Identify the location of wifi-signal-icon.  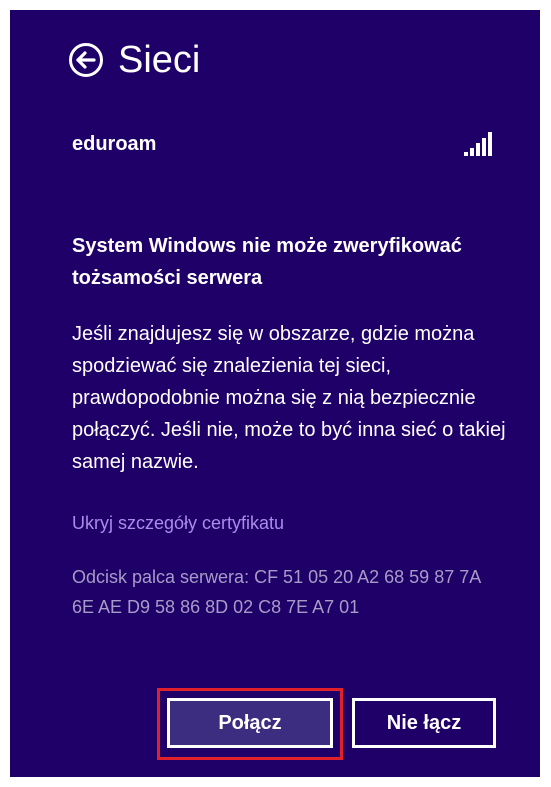
(478, 144).